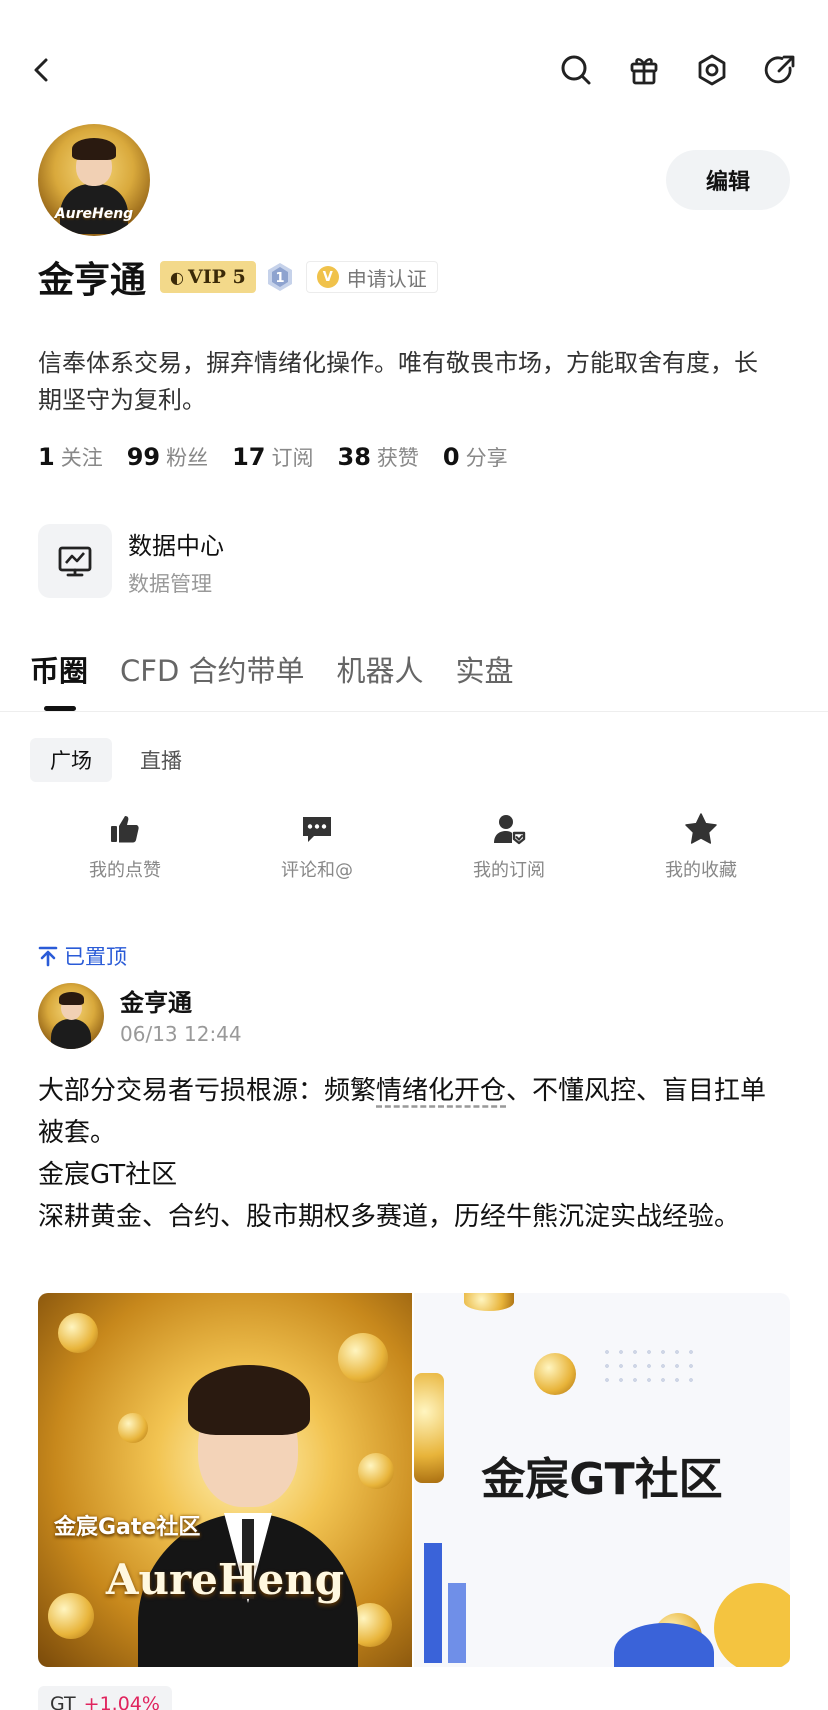 The width and height of the screenshot is (828, 1710). I want to click on stat-following: 1 关注, so click(70, 457).